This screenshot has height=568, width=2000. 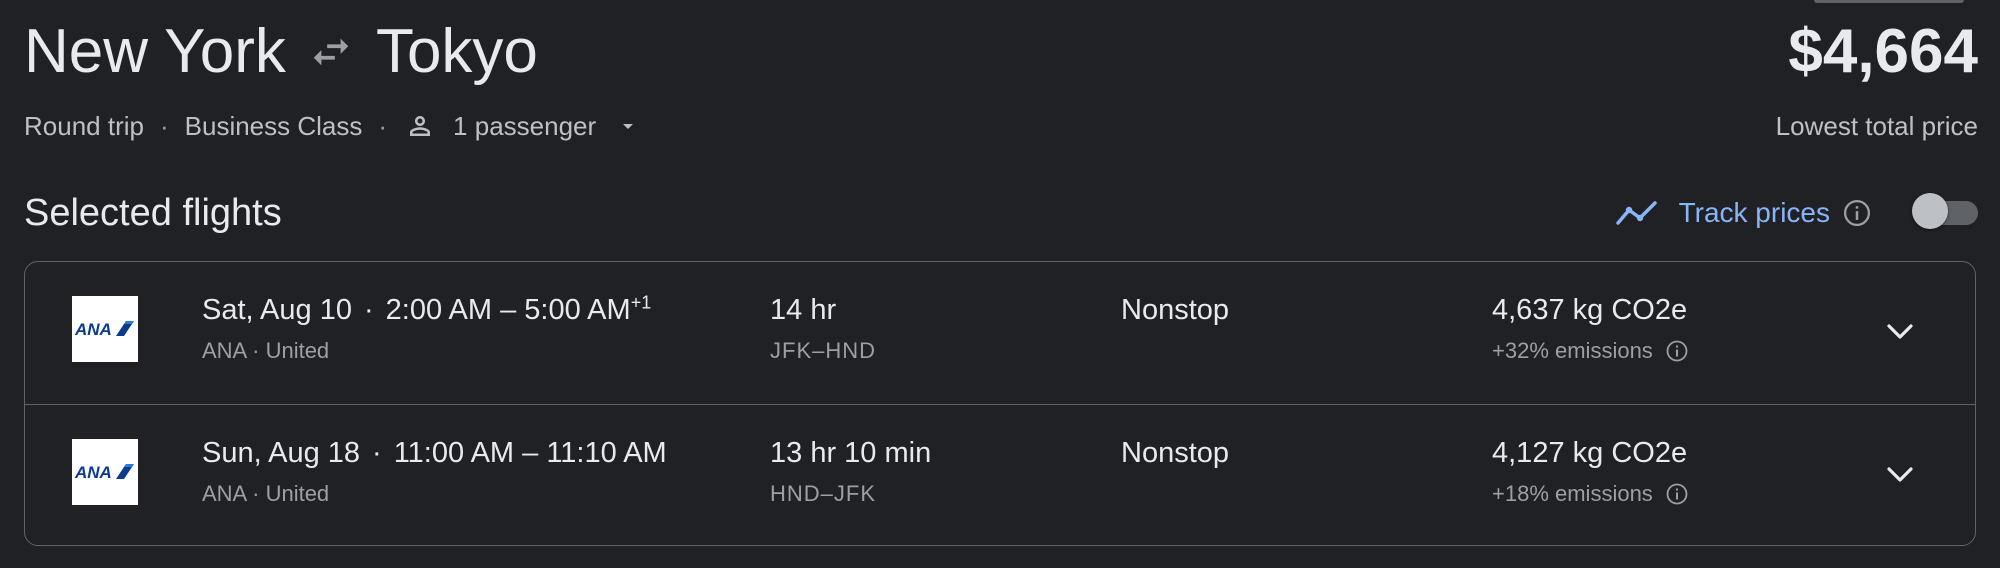 I want to click on destination-city: Tokyo, so click(x=456, y=51).